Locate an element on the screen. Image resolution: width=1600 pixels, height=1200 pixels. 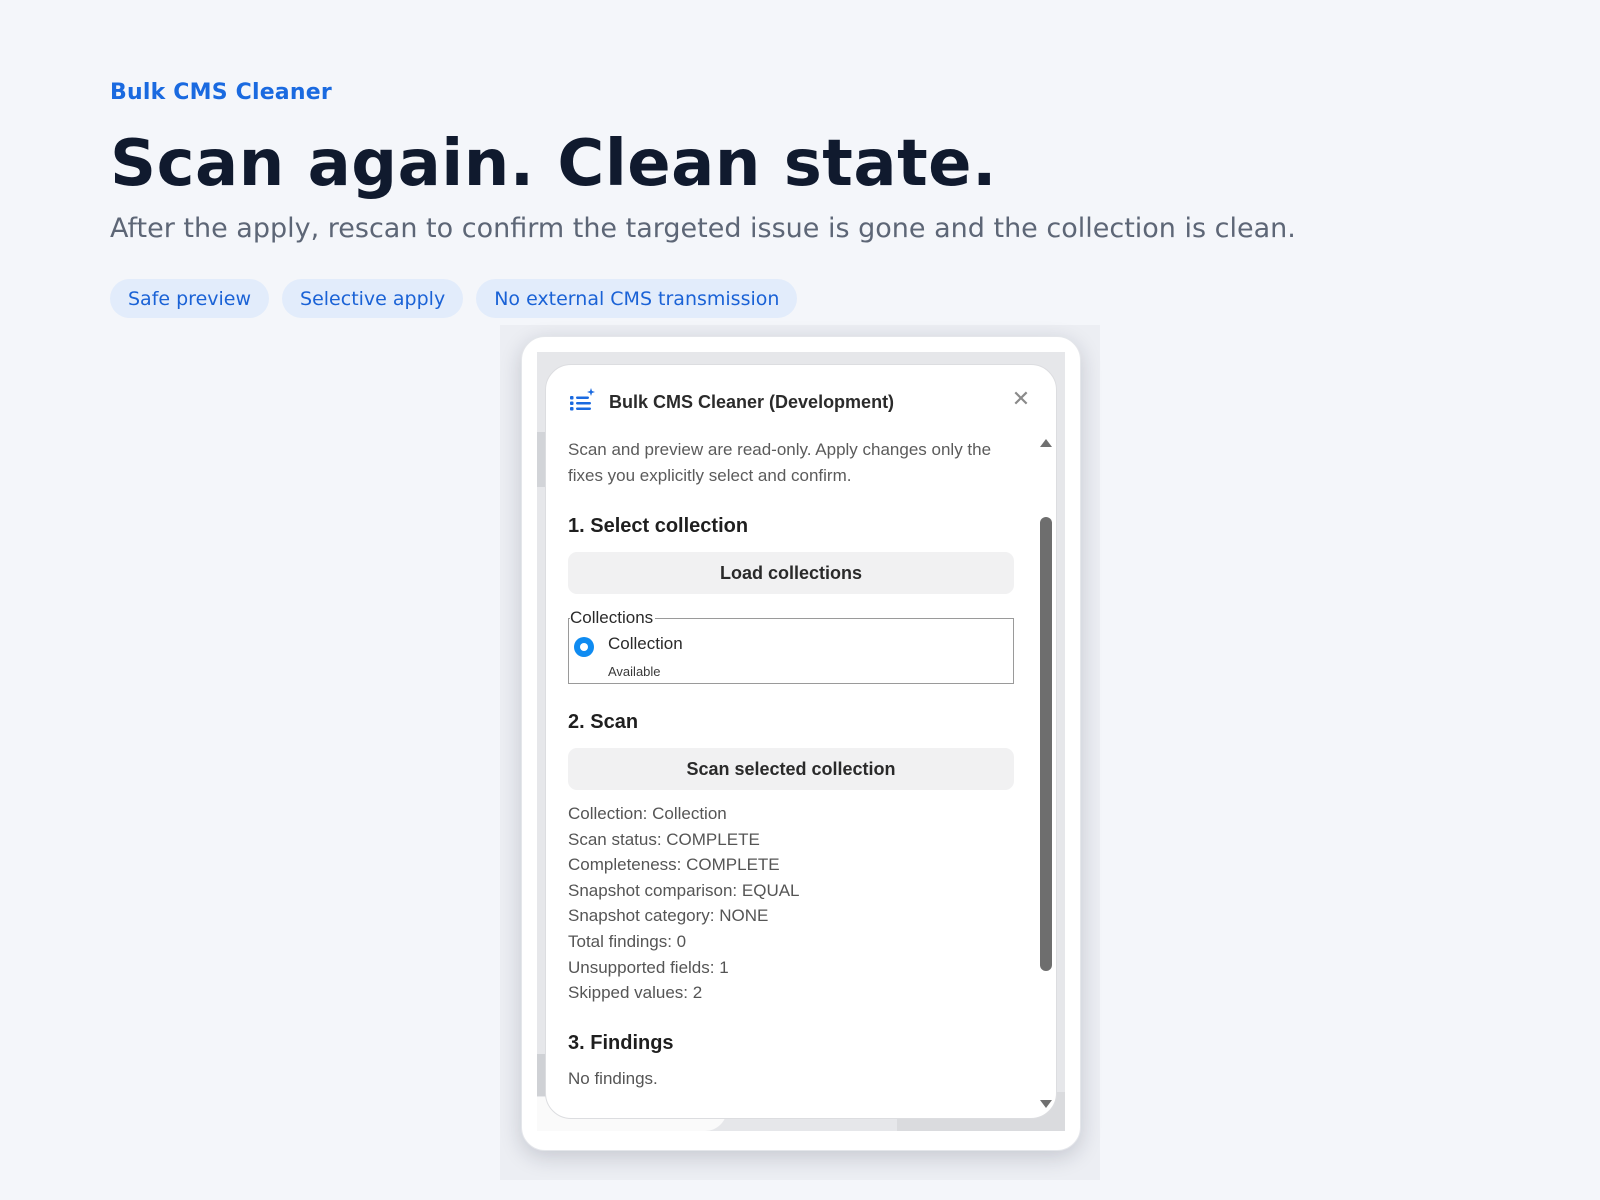
close-icon: ✕ is located at coordinates (1021, 398).